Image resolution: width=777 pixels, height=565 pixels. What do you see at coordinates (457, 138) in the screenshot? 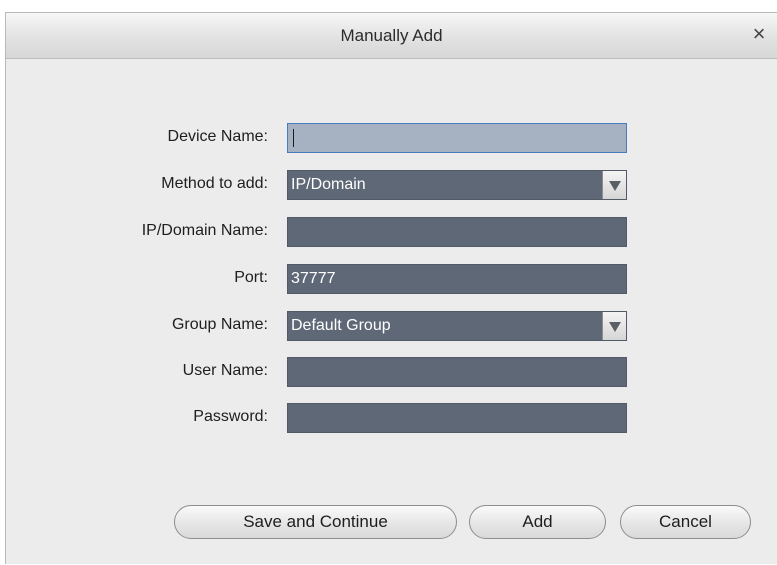
I see `device-name-input` at bounding box center [457, 138].